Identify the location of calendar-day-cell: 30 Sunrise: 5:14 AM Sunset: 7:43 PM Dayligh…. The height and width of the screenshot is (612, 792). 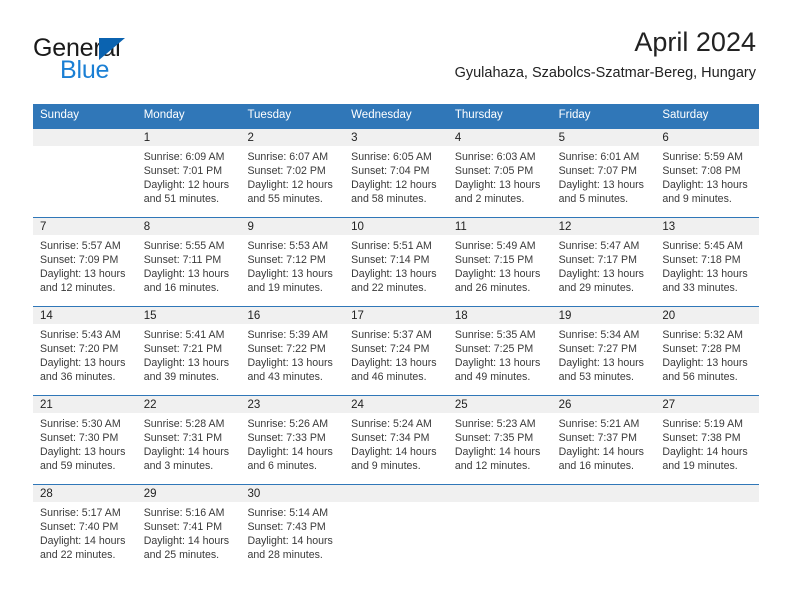
(292, 528).